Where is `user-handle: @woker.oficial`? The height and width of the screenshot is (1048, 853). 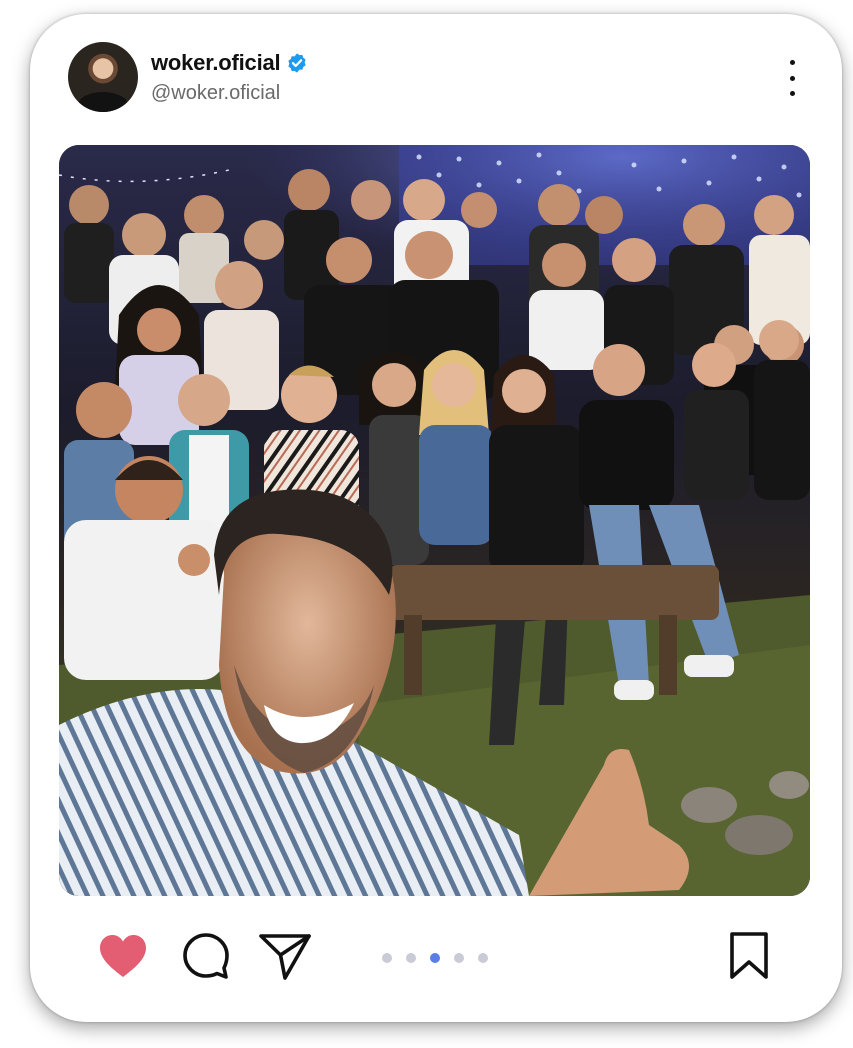
user-handle: @woker.oficial is located at coordinates (216, 93).